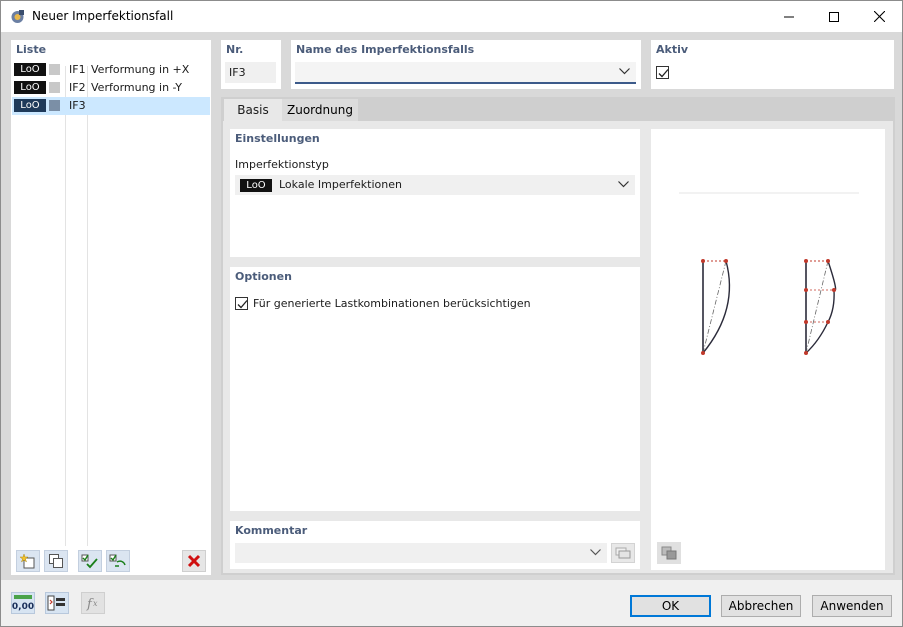 The height and width of the screenshot is (627, 903). I want to click on display-settings-icon, so click(56, 603).